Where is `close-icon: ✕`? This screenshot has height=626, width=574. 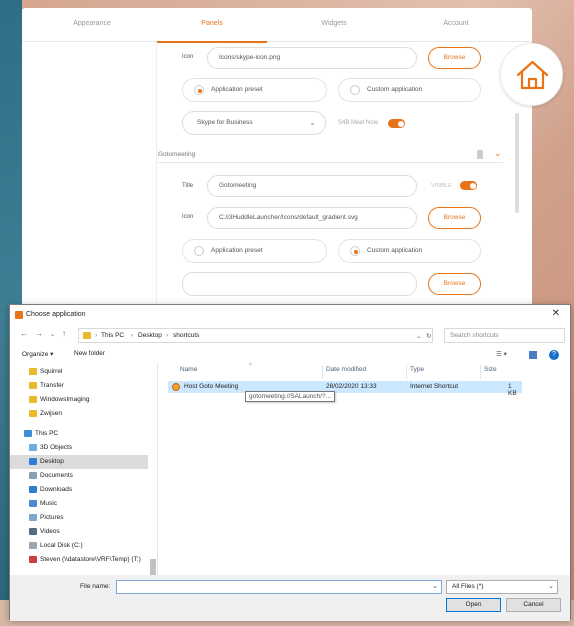 close-icon: ✕ is located at coordinates (556, 313).